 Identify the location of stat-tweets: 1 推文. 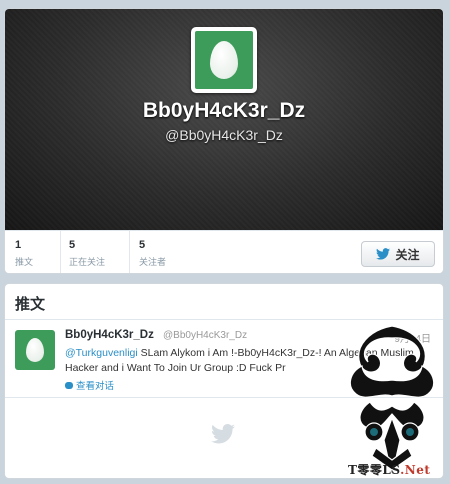
(24, 253).